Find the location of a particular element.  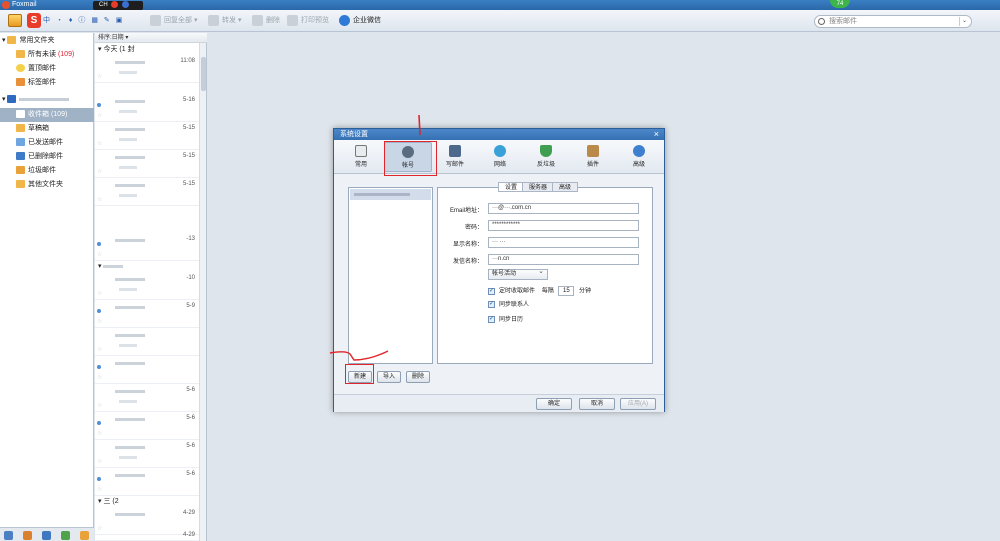

tab-network: 网络 is located at coordinates (500, 157).